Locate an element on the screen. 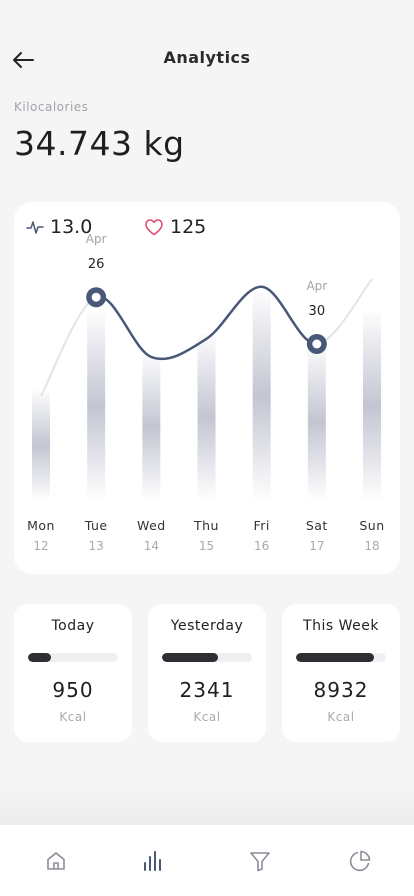 This screenshot has width=414, height=896. day-number: 12 is located at coordinates (41, 546).